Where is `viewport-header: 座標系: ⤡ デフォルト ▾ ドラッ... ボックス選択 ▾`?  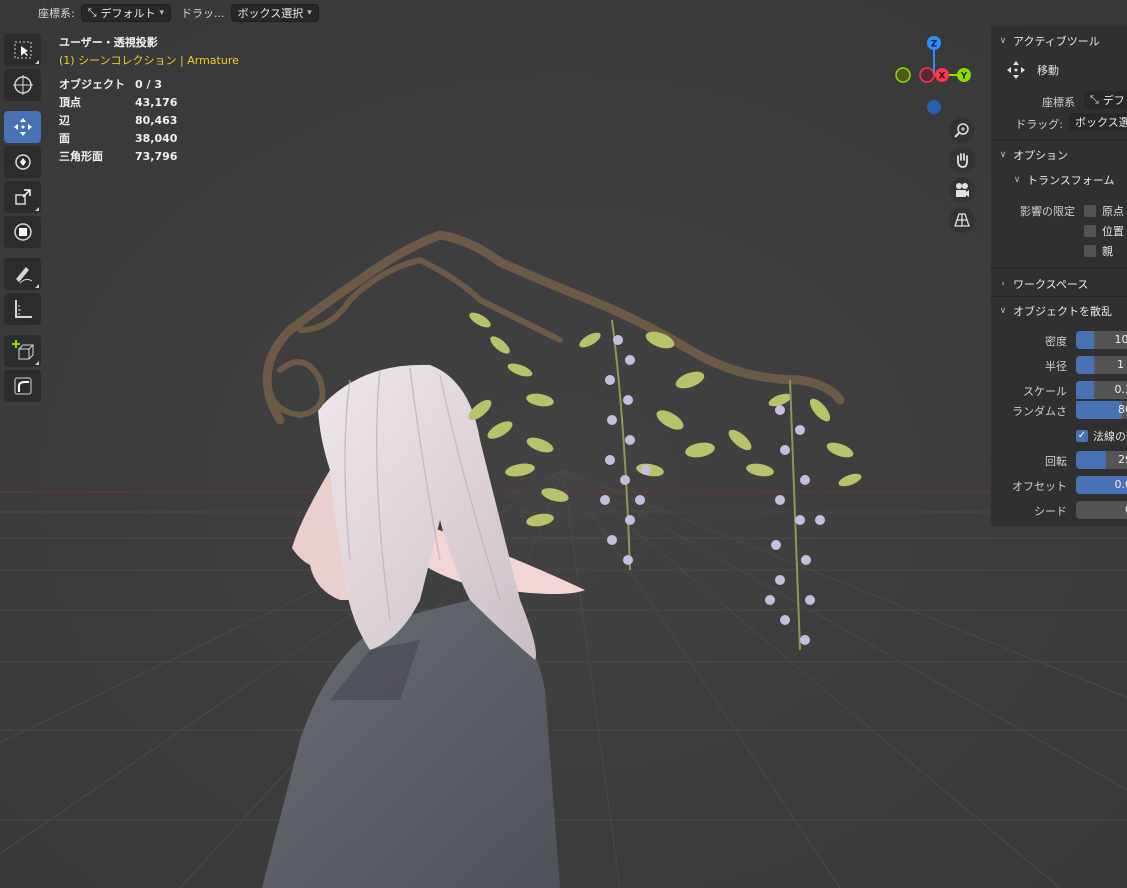
viewport-header: 座標系: ⤡ デフォルト ▾ ドラッ... ボックス選択 ▾ is located at coordinates (563, 13).